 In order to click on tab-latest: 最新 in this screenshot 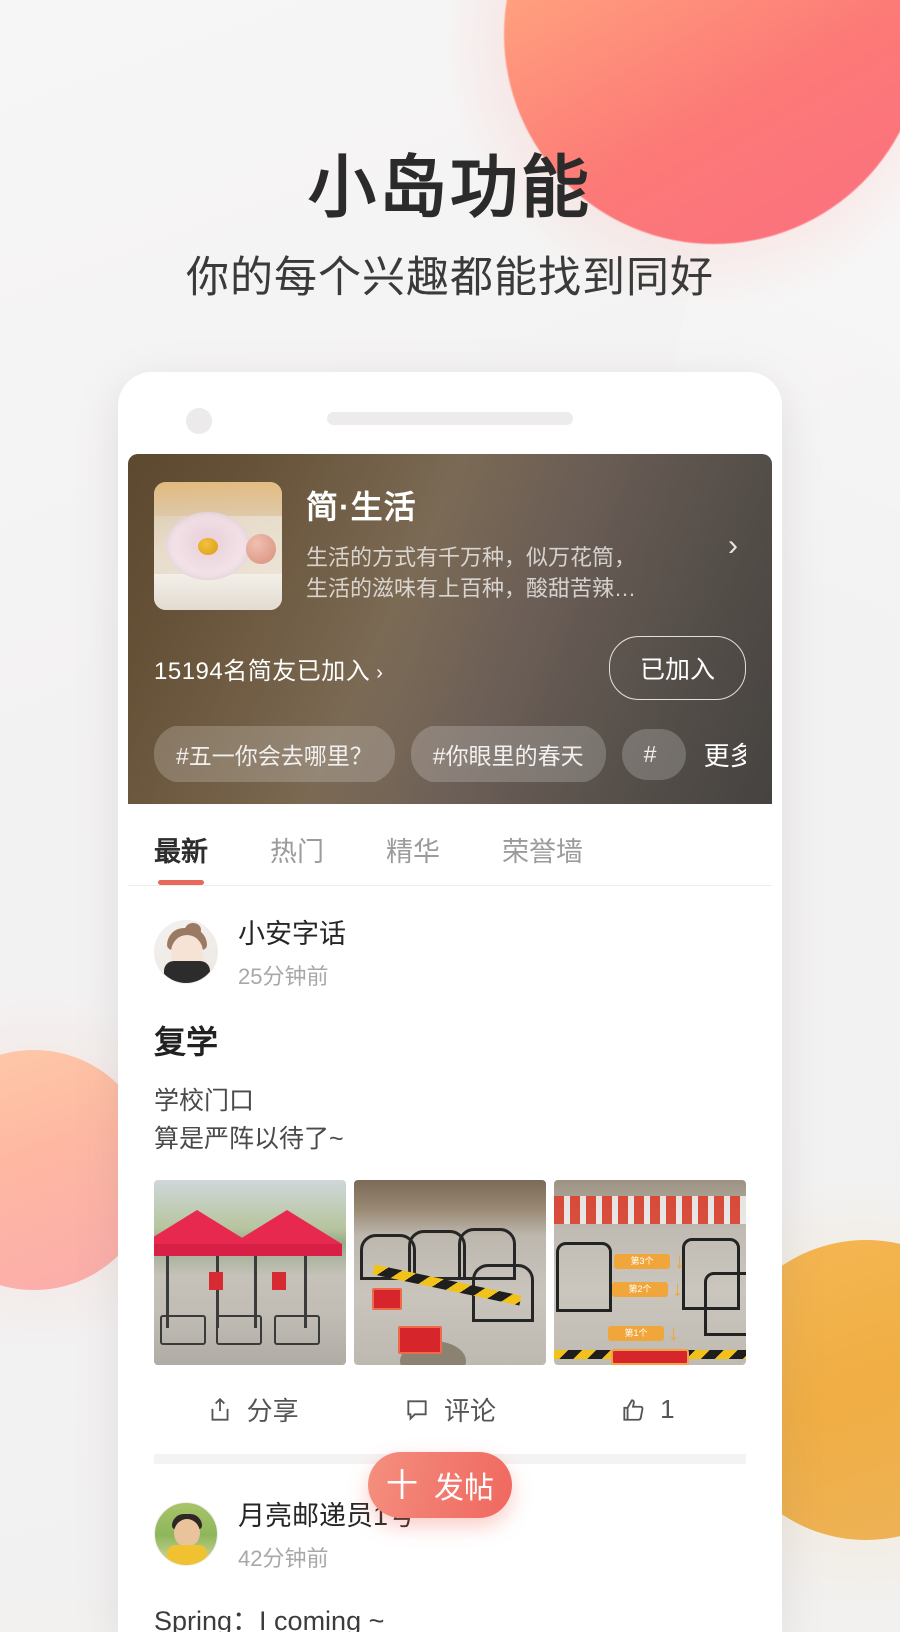, I will do `click(181, 857)`.